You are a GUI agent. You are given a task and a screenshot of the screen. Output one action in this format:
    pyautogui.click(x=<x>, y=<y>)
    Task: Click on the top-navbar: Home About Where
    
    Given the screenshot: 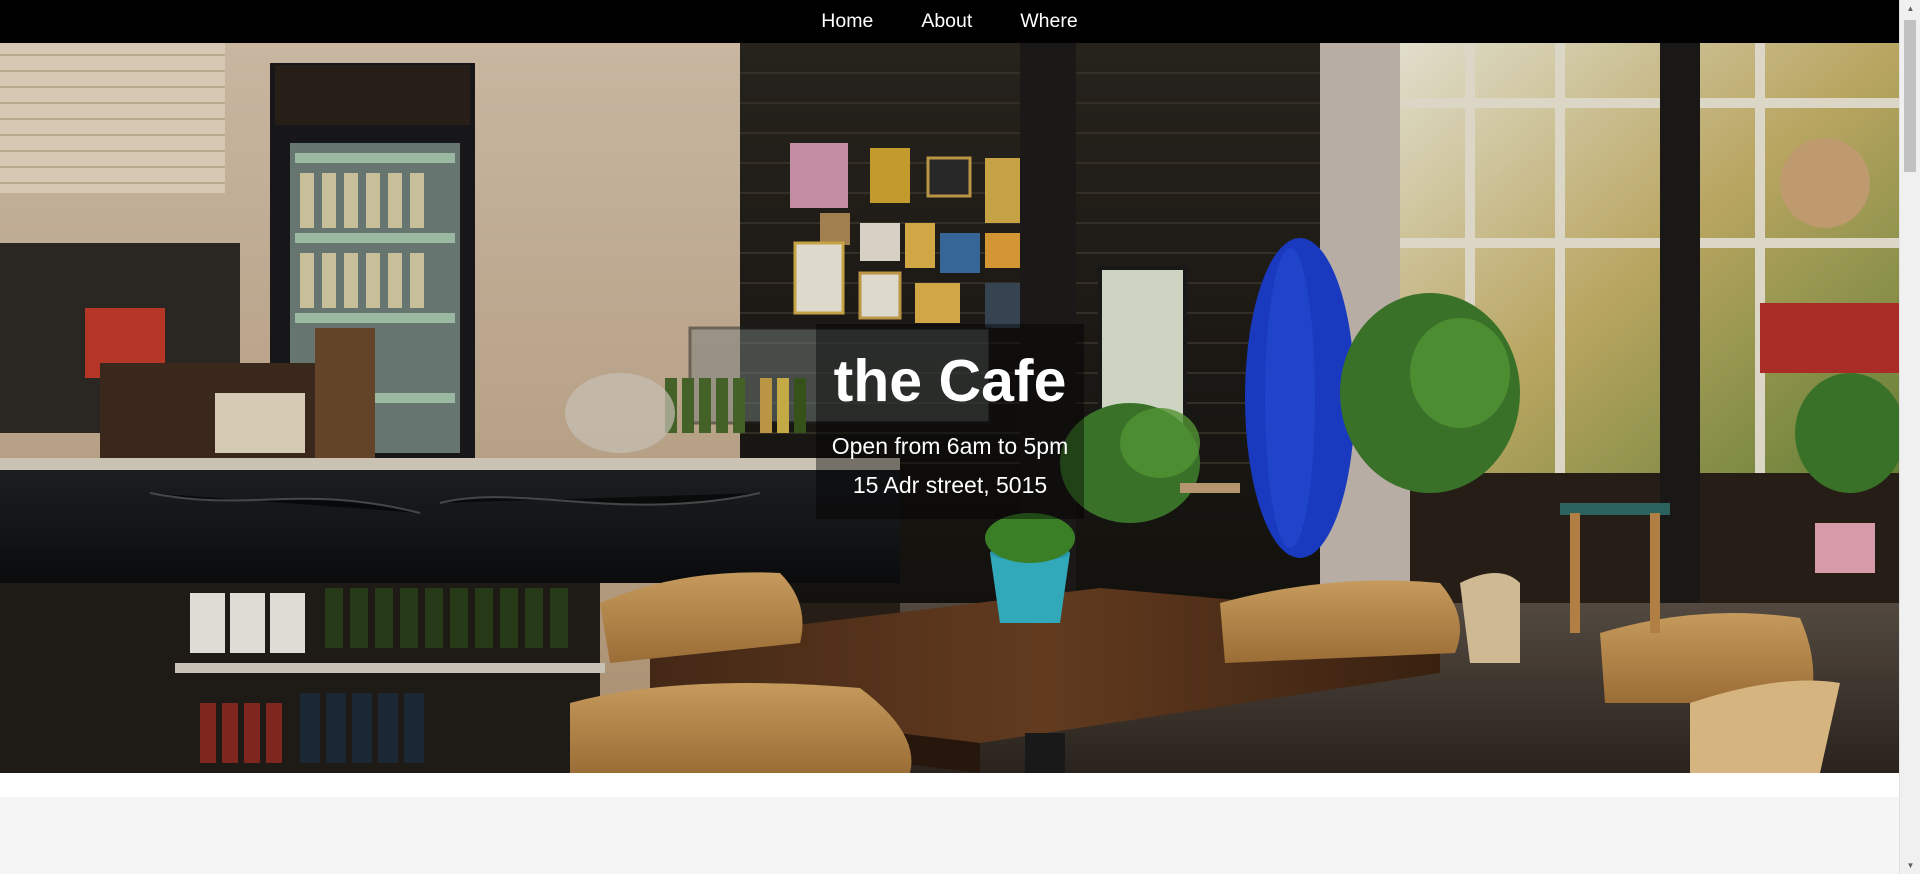 What is the action you would take?
    pyautogui.click(x=949, y=21)
    